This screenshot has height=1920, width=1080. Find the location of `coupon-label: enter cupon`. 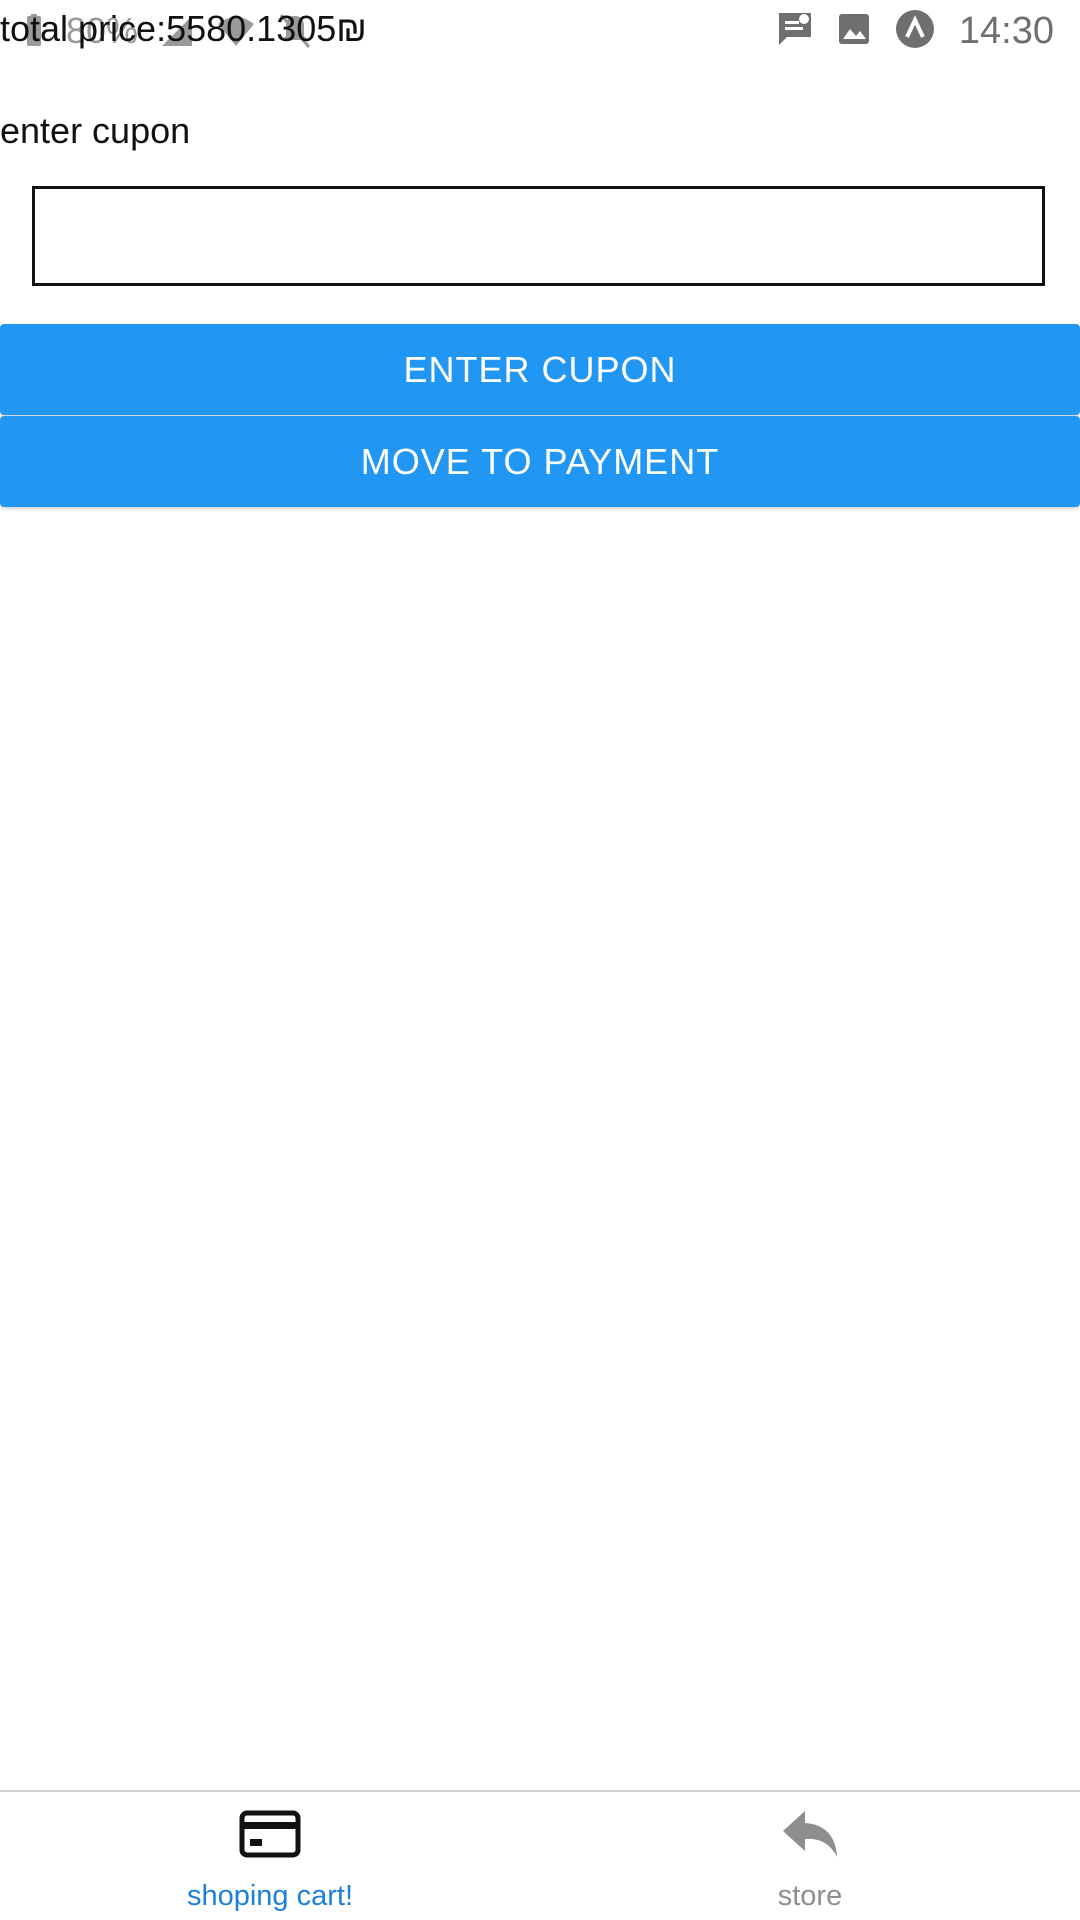

coupon-label: enter cupon is located at coordinates (95, 130).